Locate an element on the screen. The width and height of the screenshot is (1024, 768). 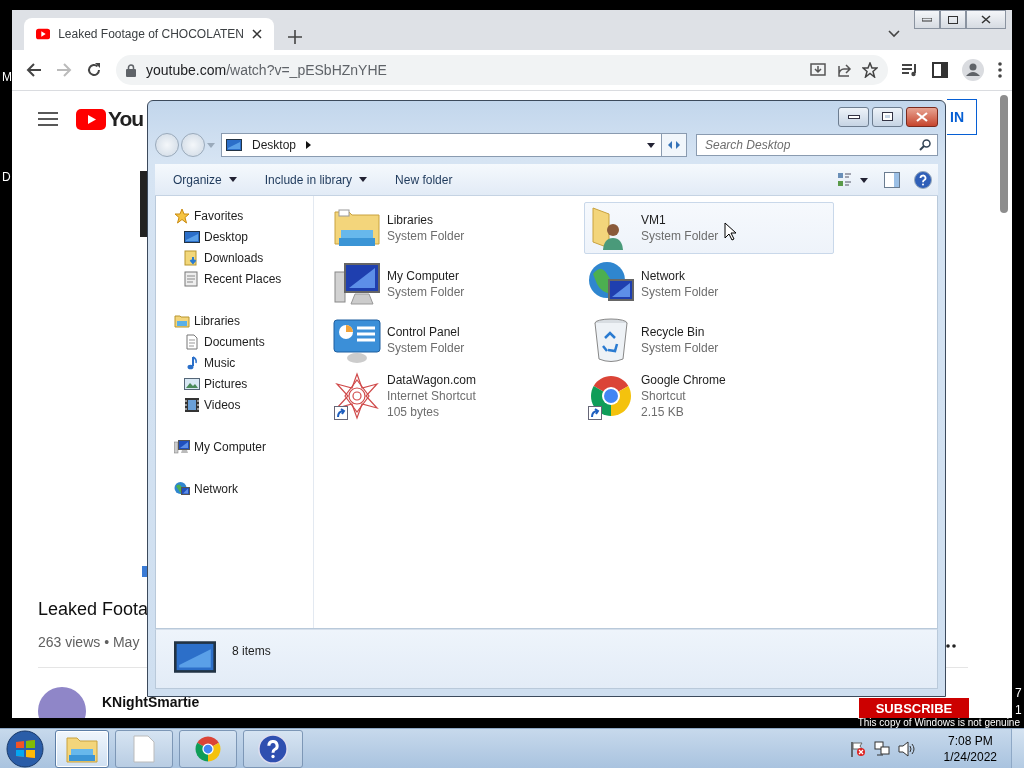
item-name: Recycle Bin is located at coordinates (673, 332).